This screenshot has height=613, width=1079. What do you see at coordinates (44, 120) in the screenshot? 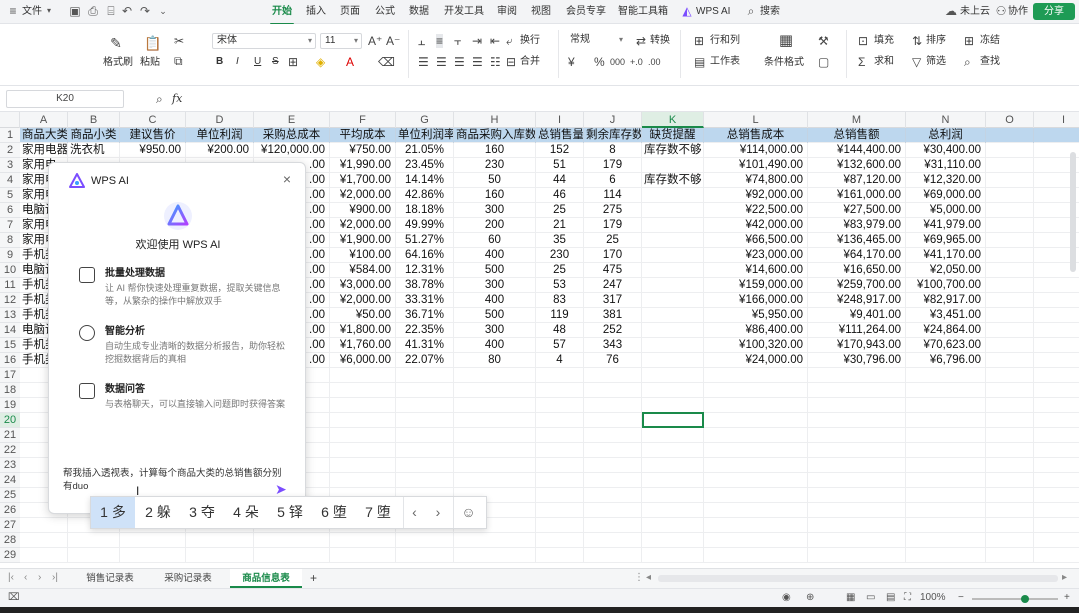
I see `column-header-A: A` at bounding box center [44, 120].